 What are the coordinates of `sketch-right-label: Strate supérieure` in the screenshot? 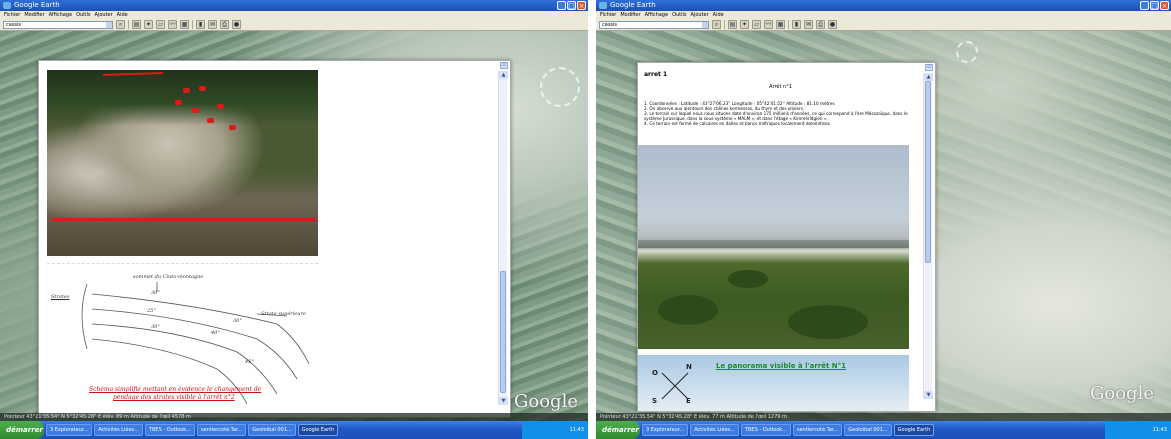 It's located at (283, 314).